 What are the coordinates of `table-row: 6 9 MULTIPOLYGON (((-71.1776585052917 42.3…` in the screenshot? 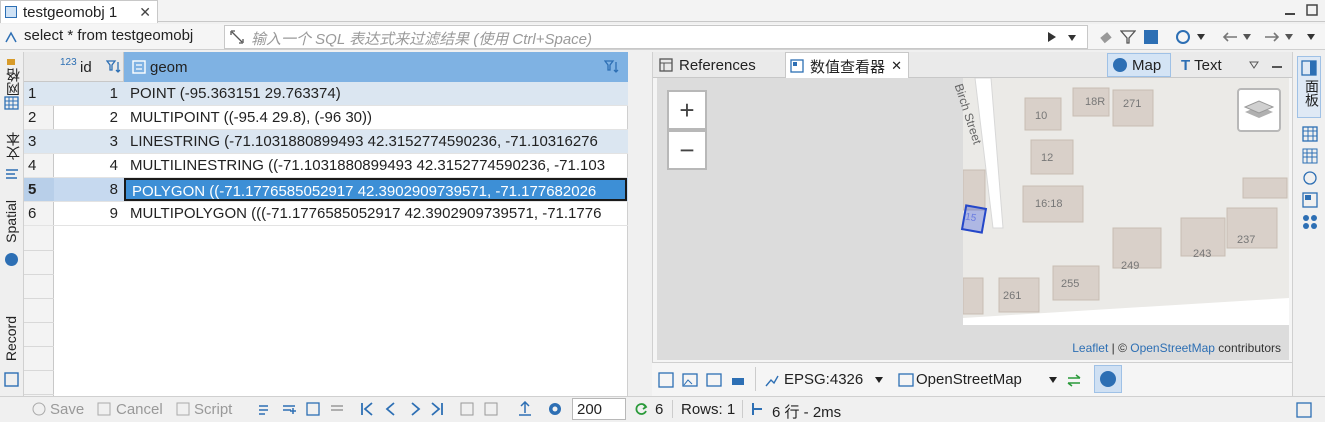 It's located at (326, 214).